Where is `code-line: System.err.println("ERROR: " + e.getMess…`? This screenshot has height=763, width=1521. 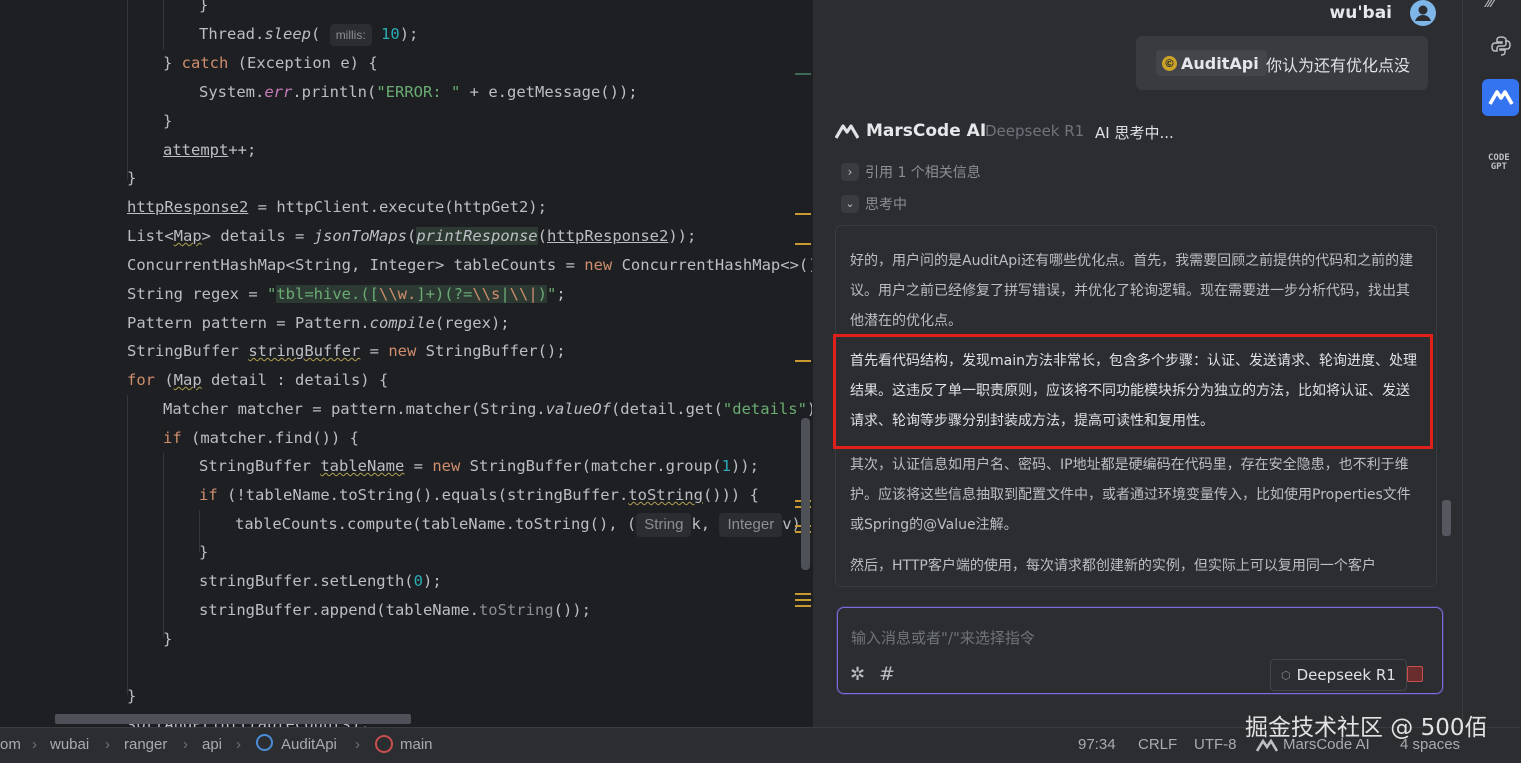
code-line: System.err.println("ERROR: " + e.getMess… is located at coordinates (418, 92).